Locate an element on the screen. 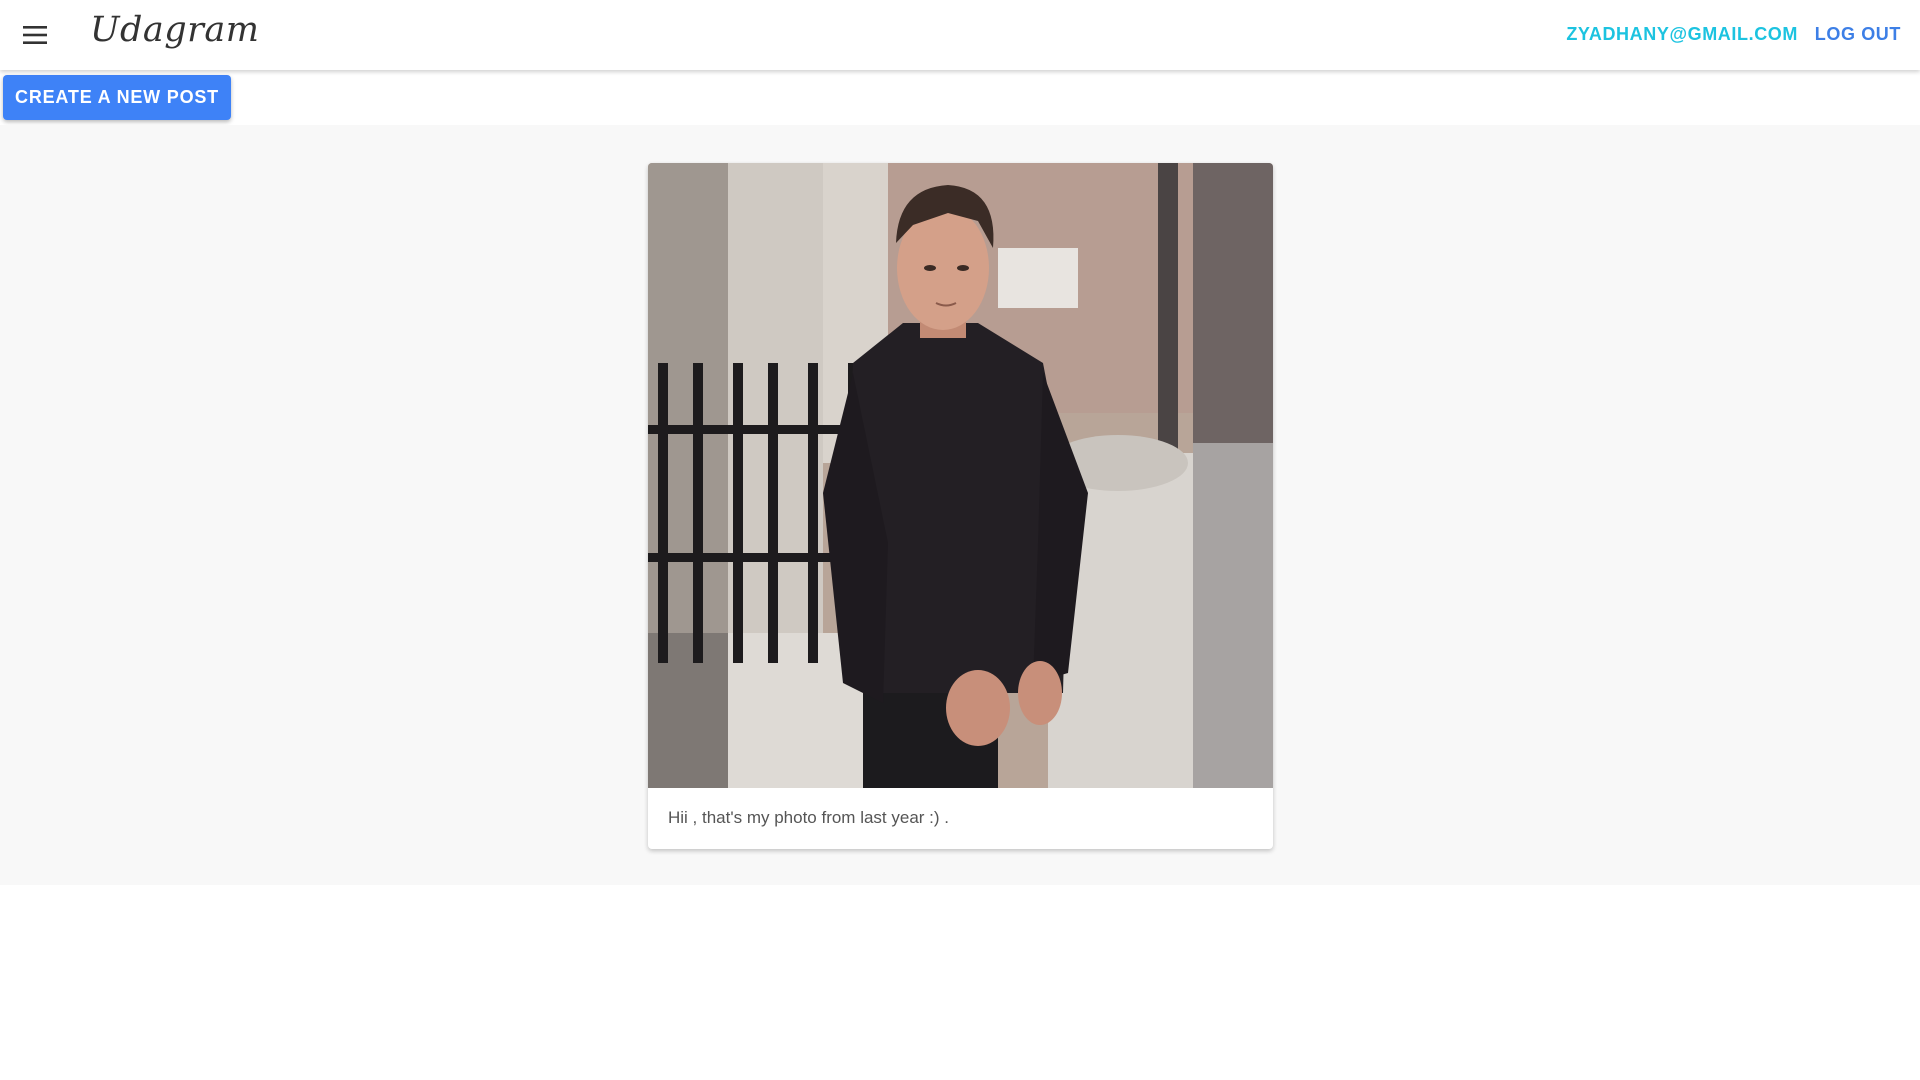 The width and height of the screenshot is (1920, 1080). create-new-post-button: CREATE A NEW POST is located at coordinates (117, 97).